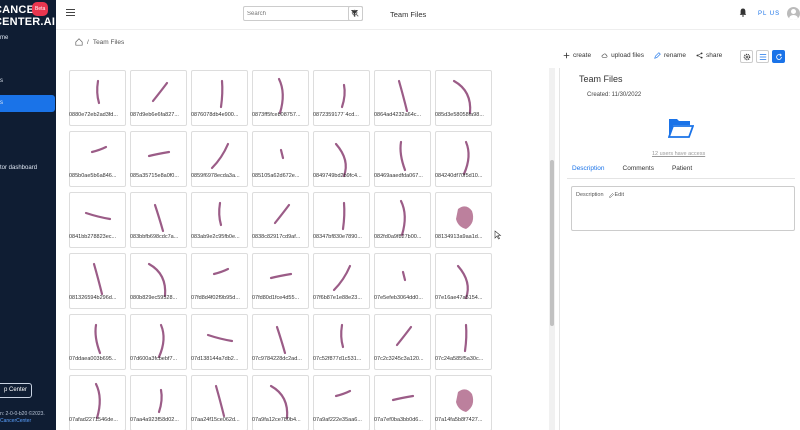  What do you see at coordinates (22, 414) in the screenshot?
I see `version-text: n: 2-0-0-b20 ©2023.` at bounding box center [22, 414].